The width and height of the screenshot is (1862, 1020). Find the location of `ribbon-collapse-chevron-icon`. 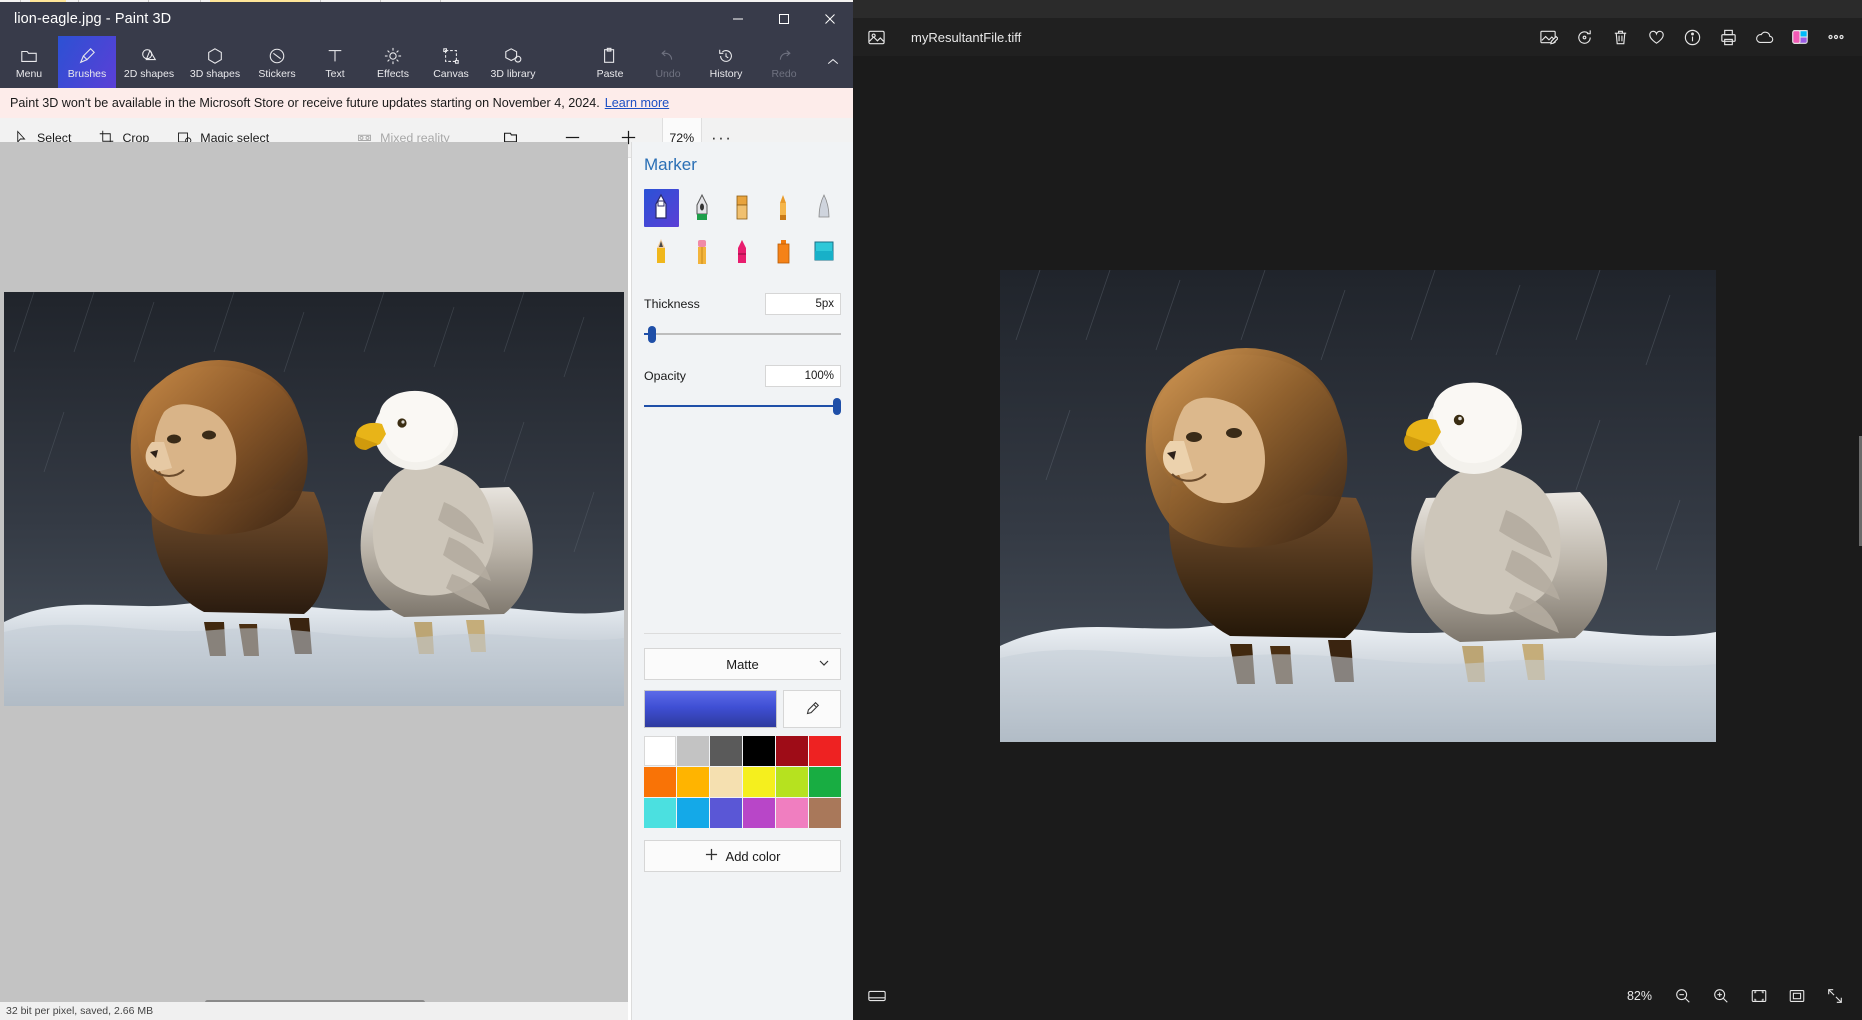

ribbon-collapse-chevron-icon is located at coordinates (833, 62).